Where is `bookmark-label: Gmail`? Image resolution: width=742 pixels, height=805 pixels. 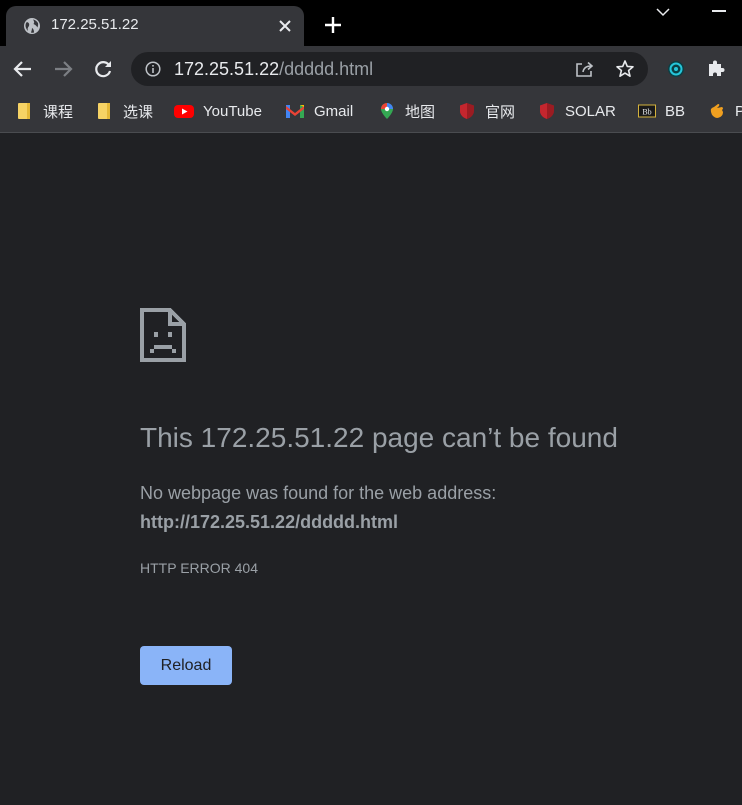
bookmark-label: Gmail is located at coordinates (334, 111).